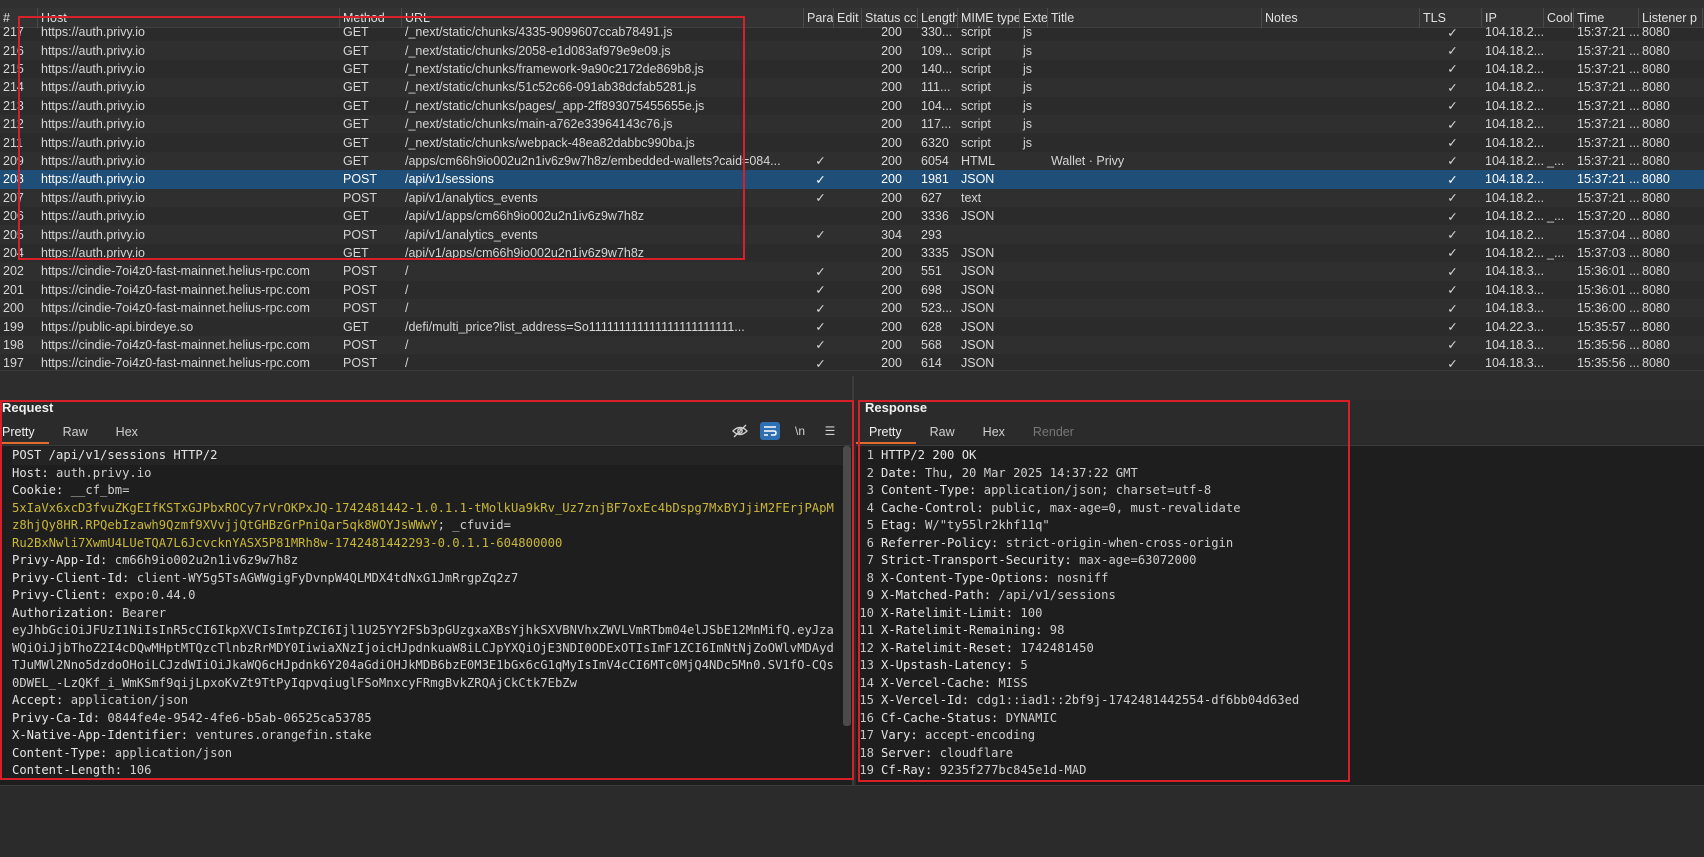  I want to click on cell-num: 214, so click(13, 87).